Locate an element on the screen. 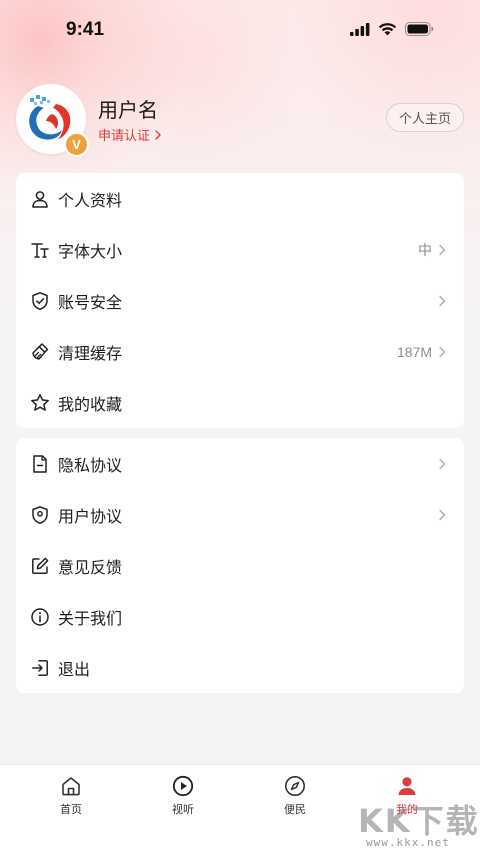  tab-home: 首页 is located at coordinates (71, 796).